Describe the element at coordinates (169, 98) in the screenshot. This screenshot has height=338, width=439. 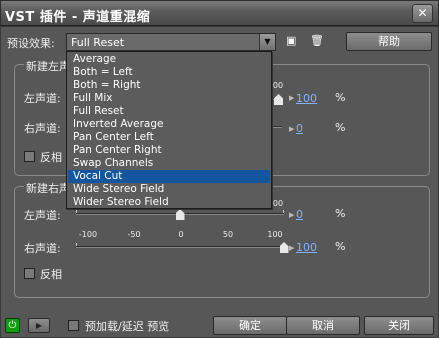
I see `preset-option: Full Mix` at that location.